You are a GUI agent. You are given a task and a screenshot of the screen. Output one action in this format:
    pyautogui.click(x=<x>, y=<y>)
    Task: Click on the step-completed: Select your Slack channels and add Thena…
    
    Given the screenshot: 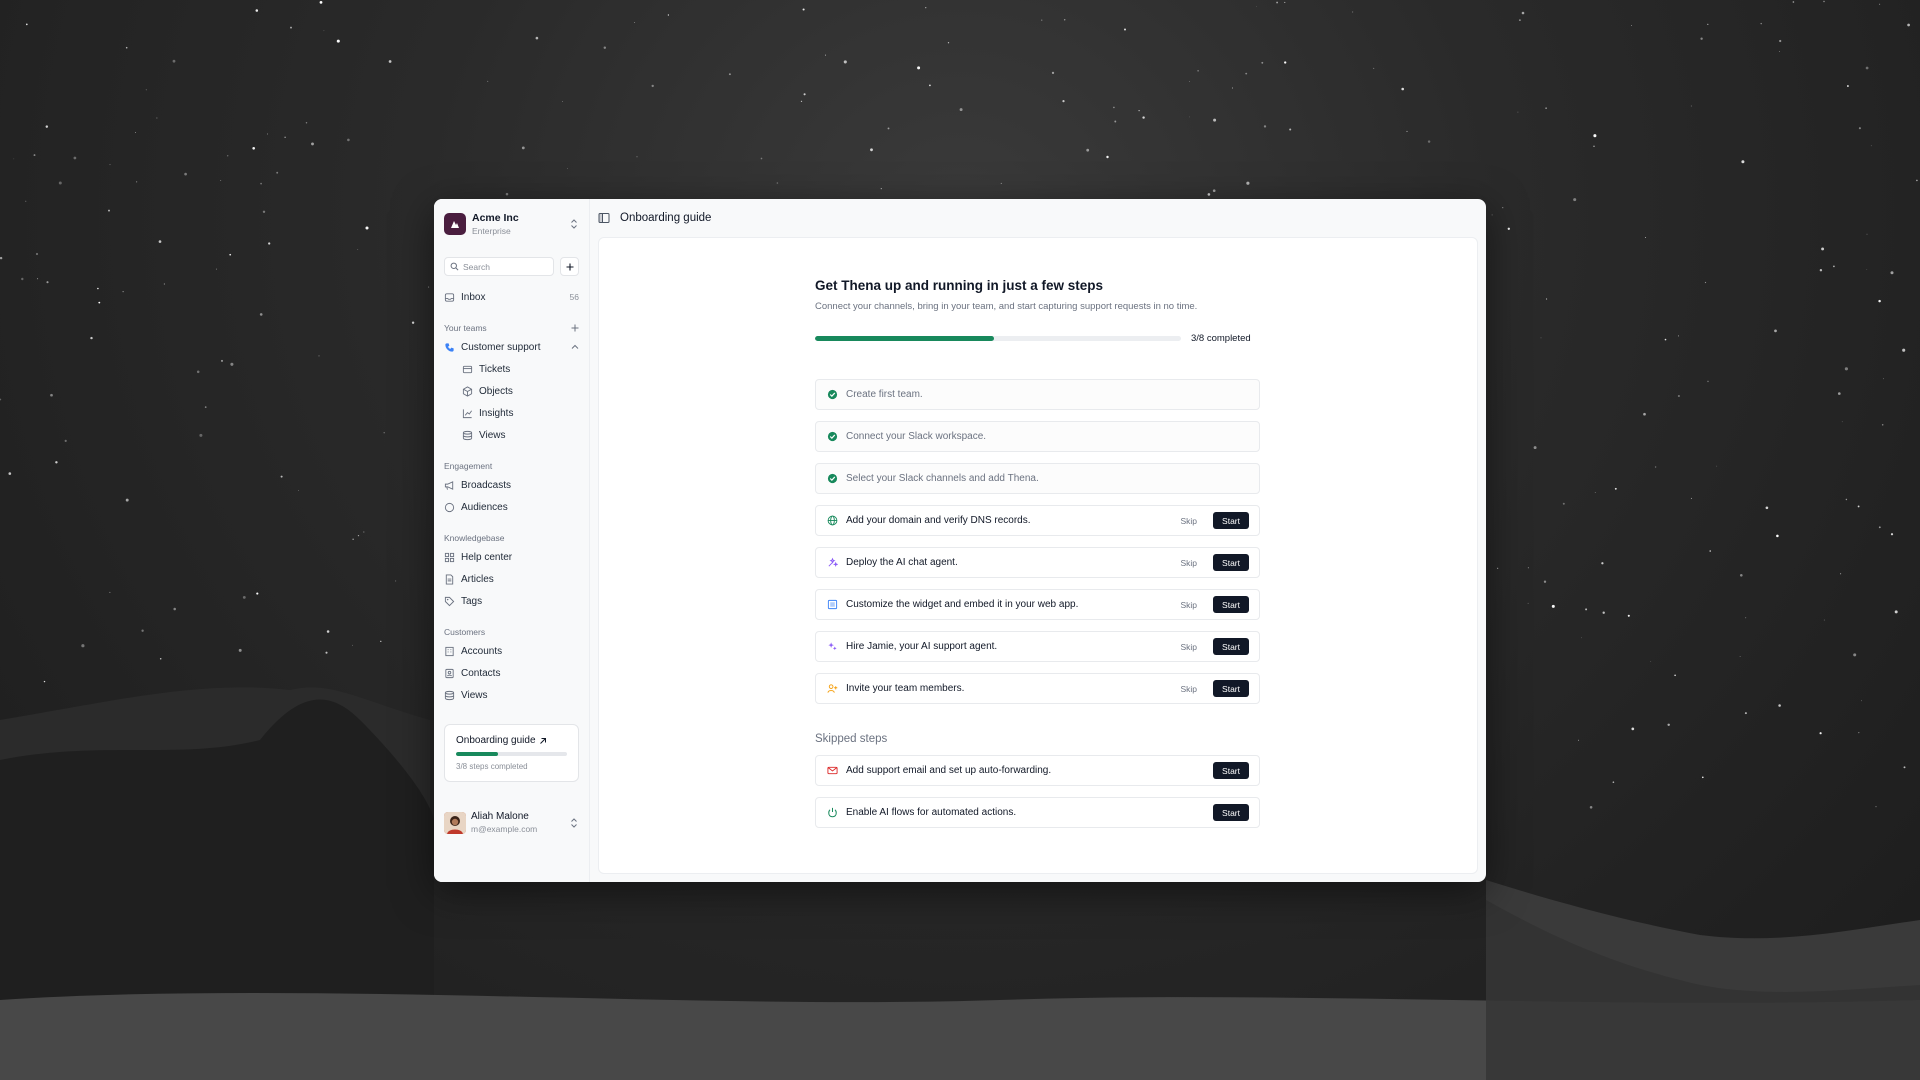 What is the action you would take?
    pyautogui.click(x=1037, y=478)
    